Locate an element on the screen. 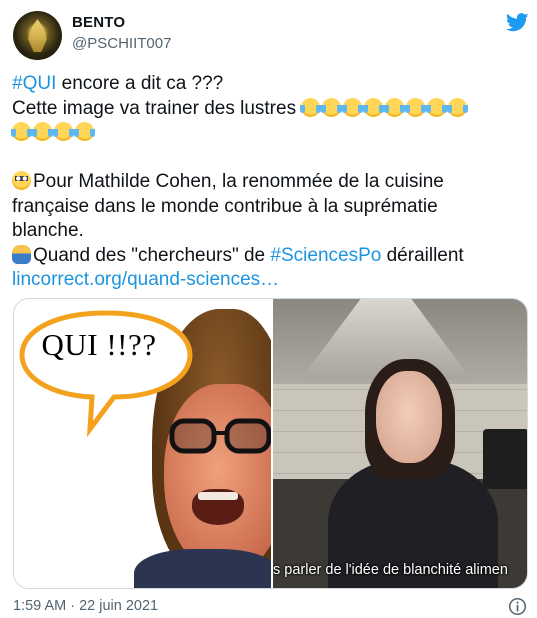 The image size is (537, 618). gold-emblem-avatar is located at coordinates (37, 35).